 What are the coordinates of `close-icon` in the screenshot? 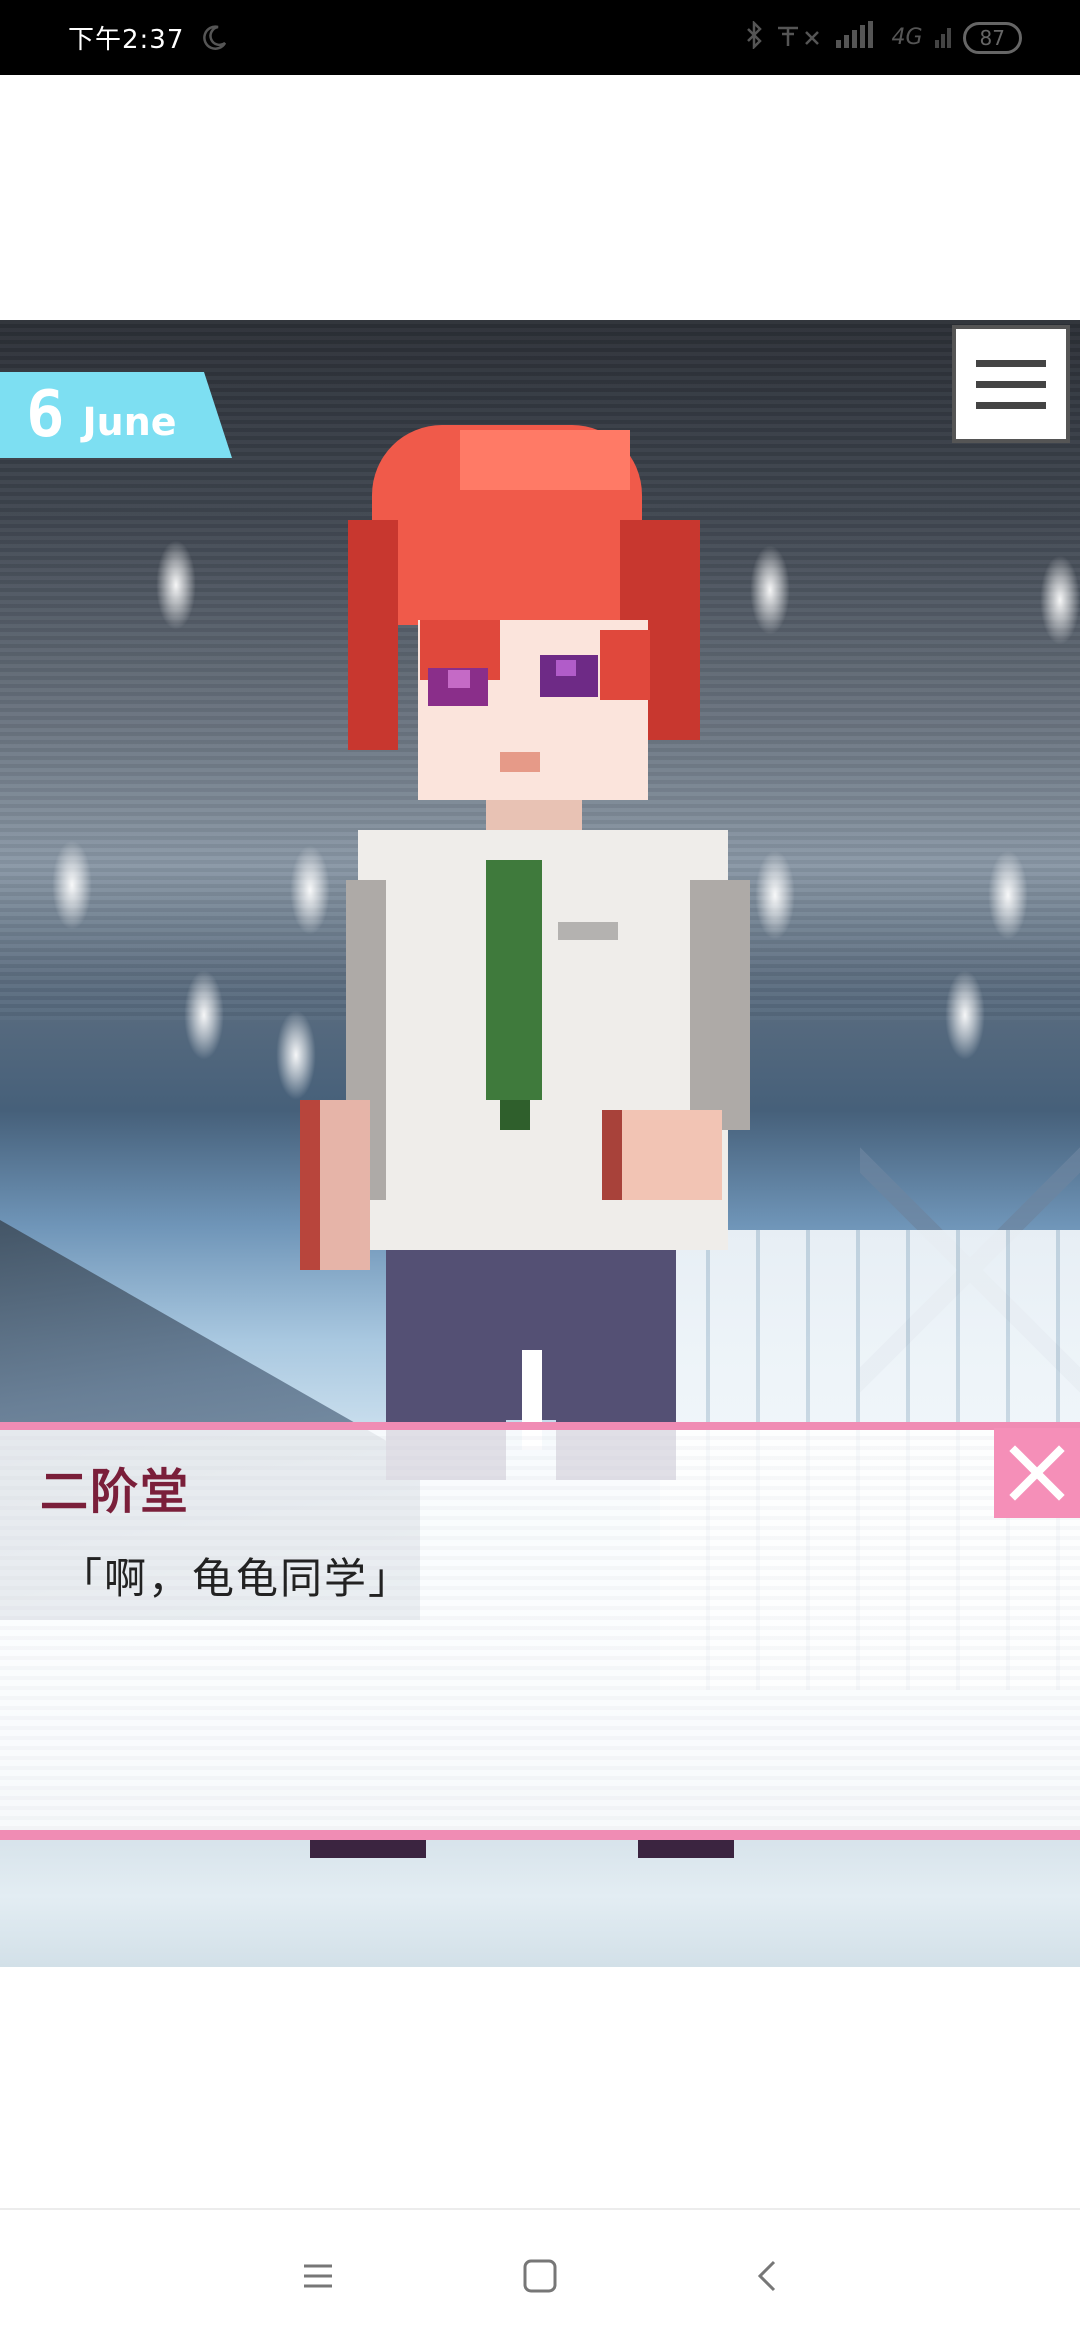 It's located at (1037, 1473).